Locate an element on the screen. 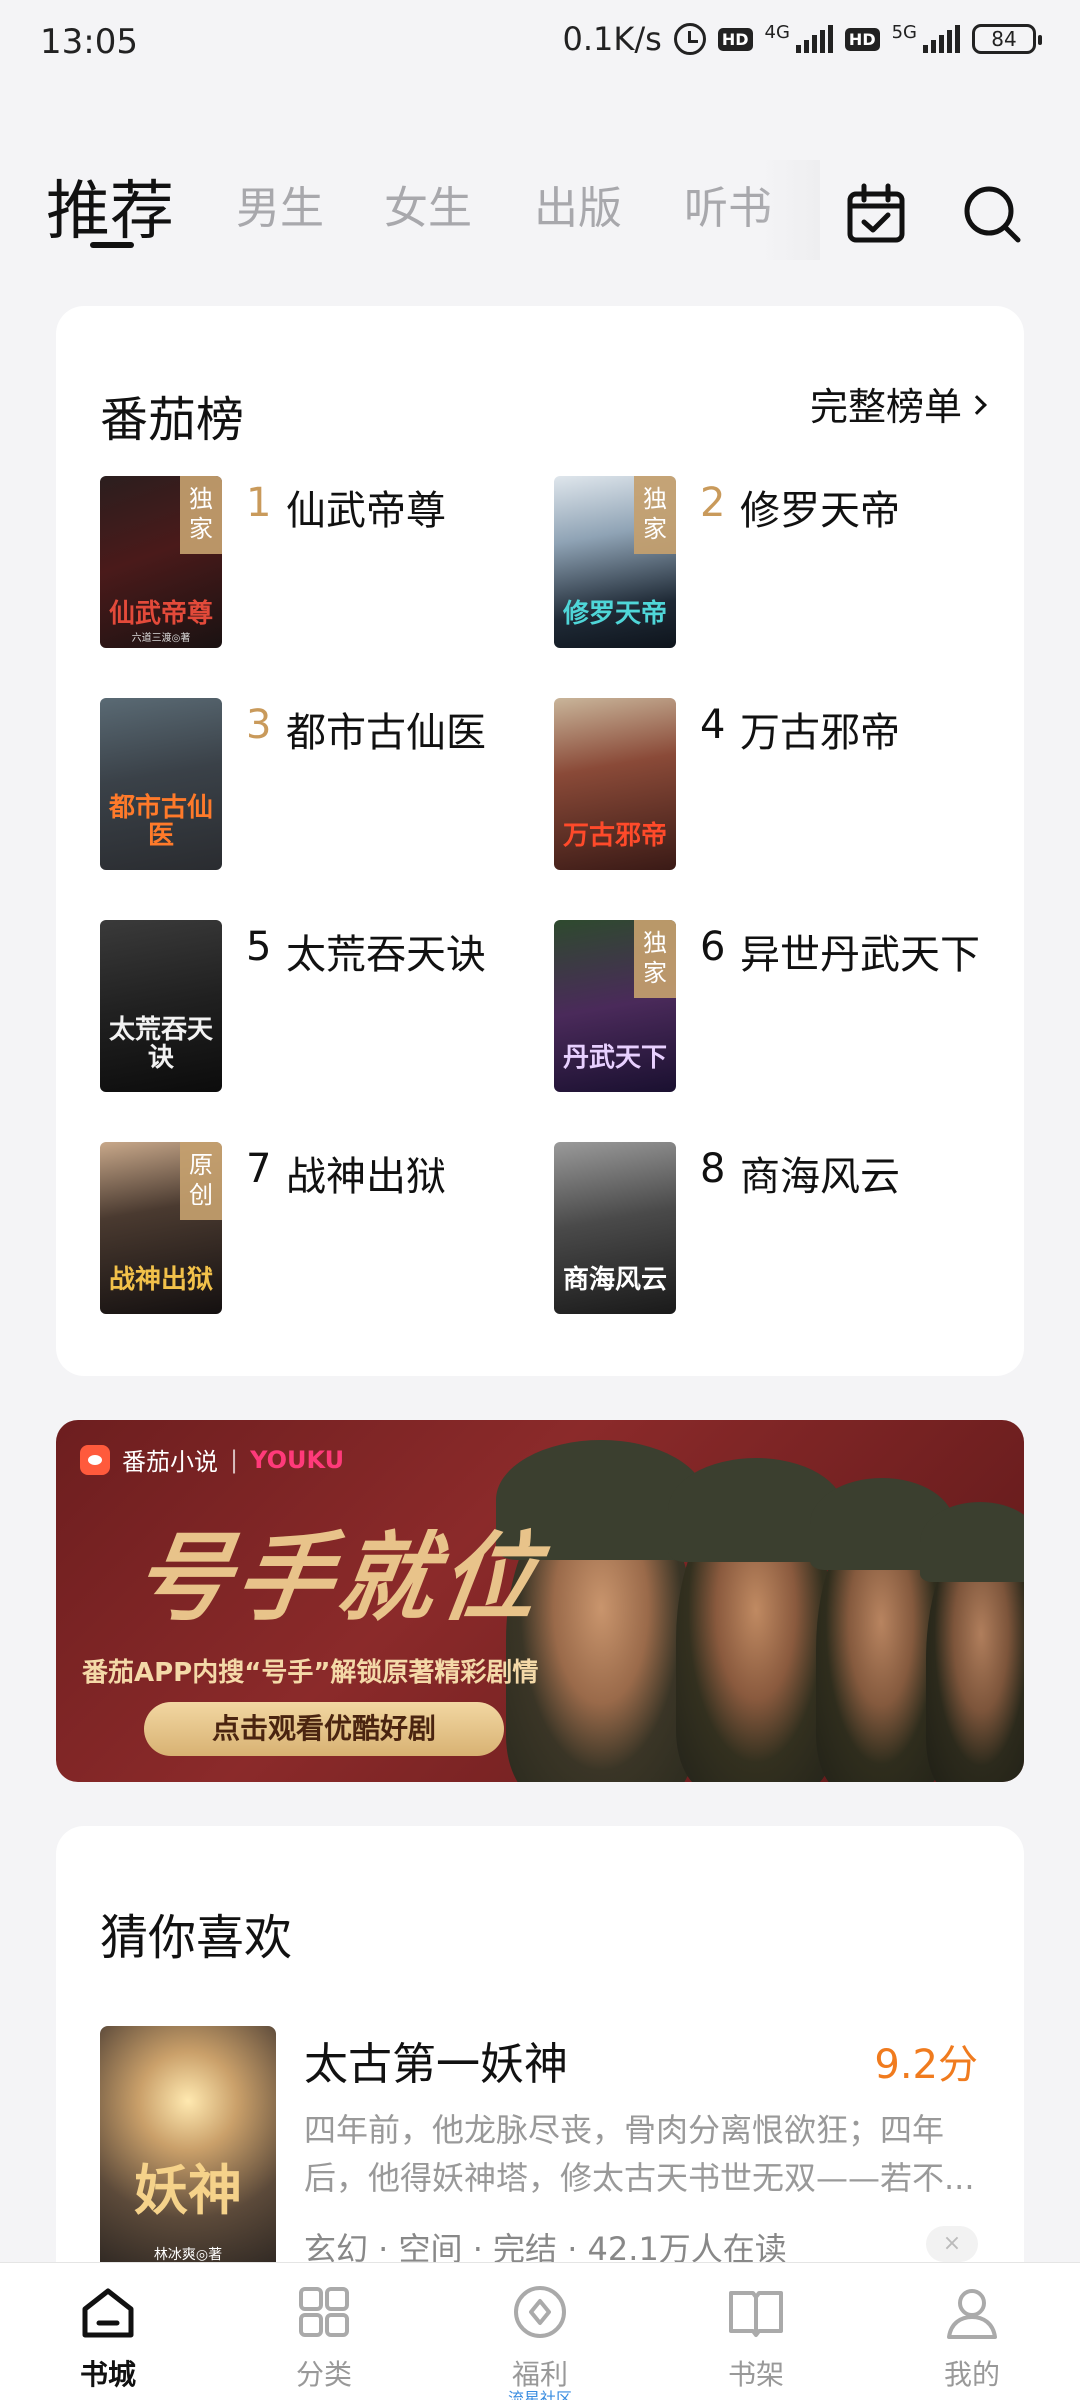 The width and height of the screenshot is (1080, 2400). rank-item: 战神出狱 原创 7 战神出狱 is located at coordinates (320, 1228).